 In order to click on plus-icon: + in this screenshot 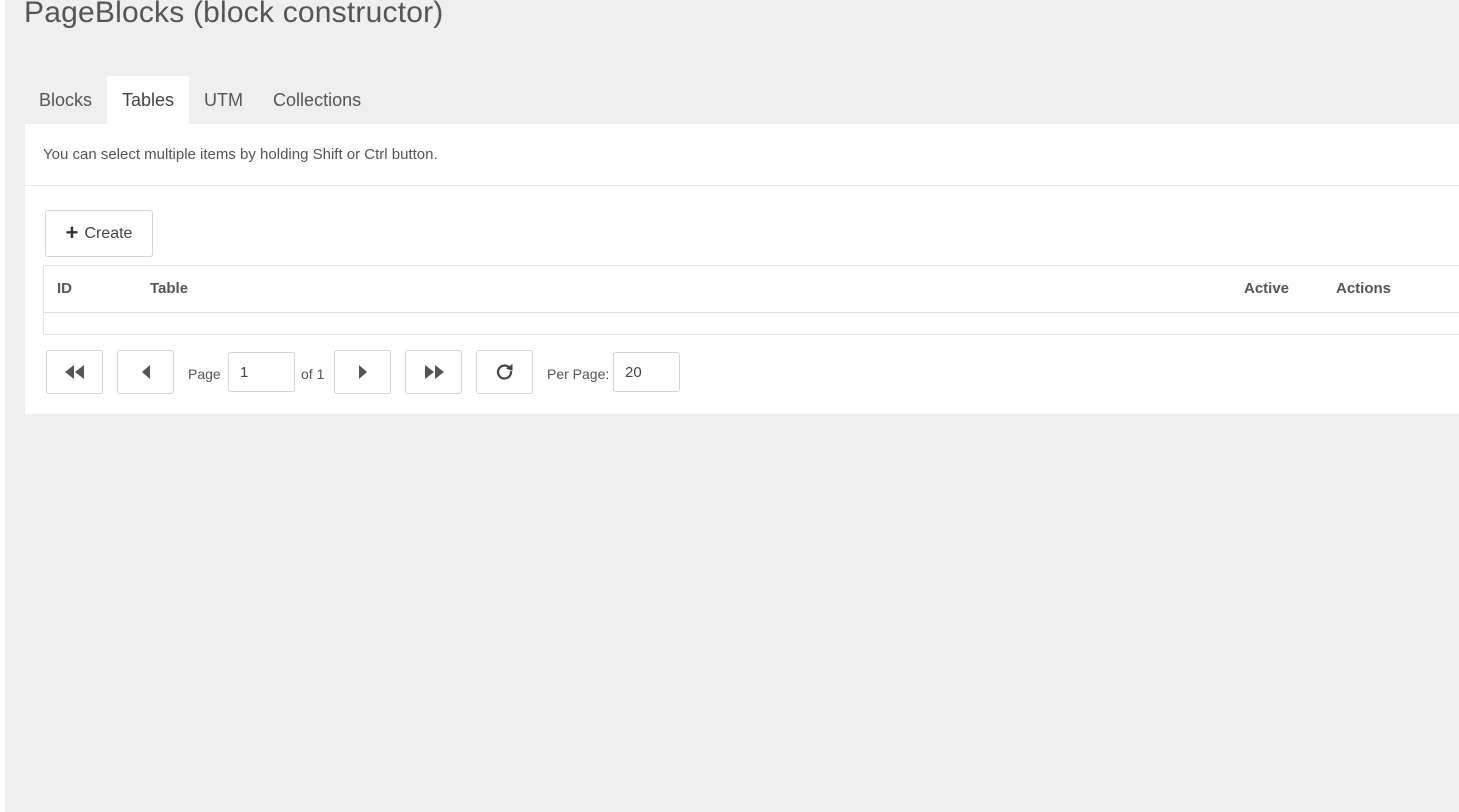, I will do `click(72, 232)`.